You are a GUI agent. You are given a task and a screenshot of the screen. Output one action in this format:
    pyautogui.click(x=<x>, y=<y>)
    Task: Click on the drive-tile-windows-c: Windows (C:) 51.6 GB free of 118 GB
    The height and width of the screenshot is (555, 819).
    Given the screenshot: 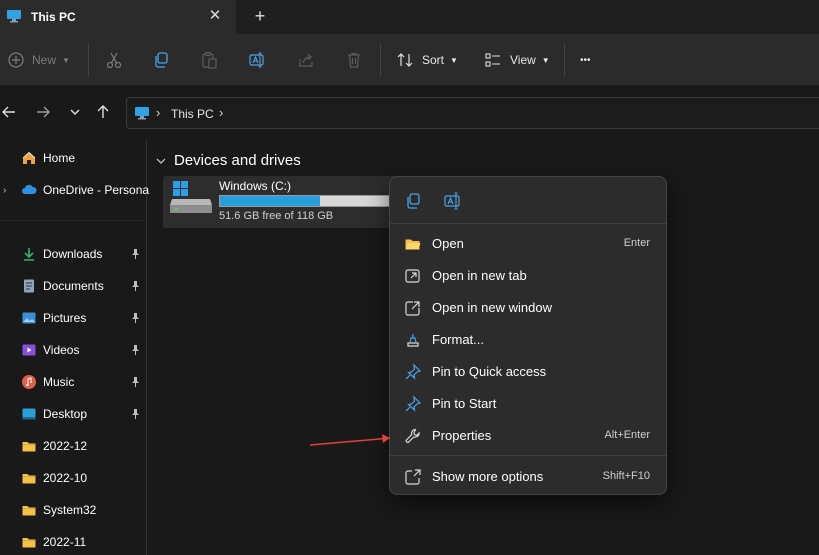 What is the action you would take?
    pyautogui.click(x=284, y=202)
    